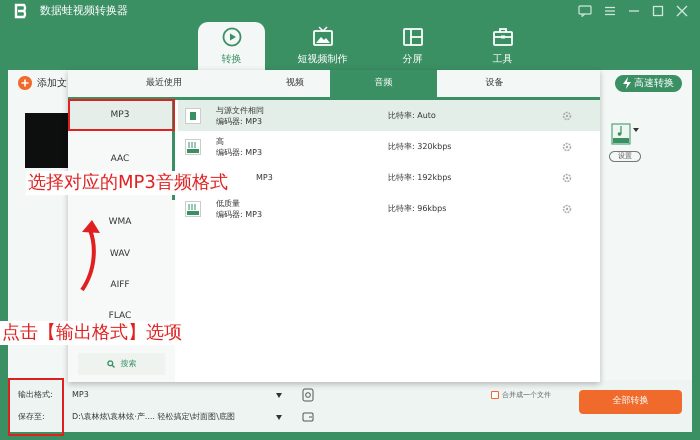  Describe the element at coordinates (420, 146) in the screenshot. I see `bitrate-text: 比特率: 320kbps` at that location.